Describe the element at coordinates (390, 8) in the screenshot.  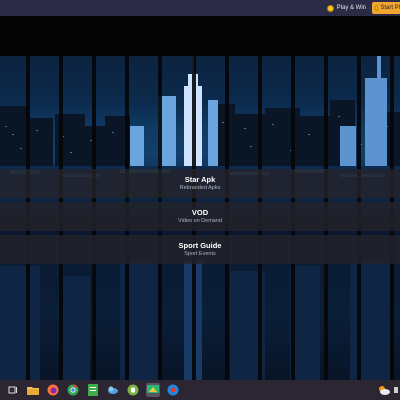
I see `start-play-label: Start Pl` at that location.